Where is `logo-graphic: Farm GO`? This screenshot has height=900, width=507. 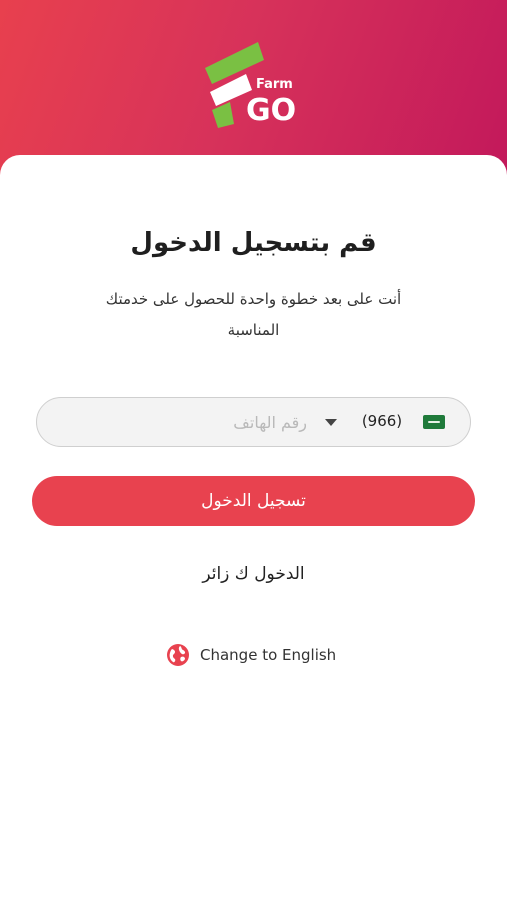 logo-graphic: Farm GO is located at coordinates (250, 85).